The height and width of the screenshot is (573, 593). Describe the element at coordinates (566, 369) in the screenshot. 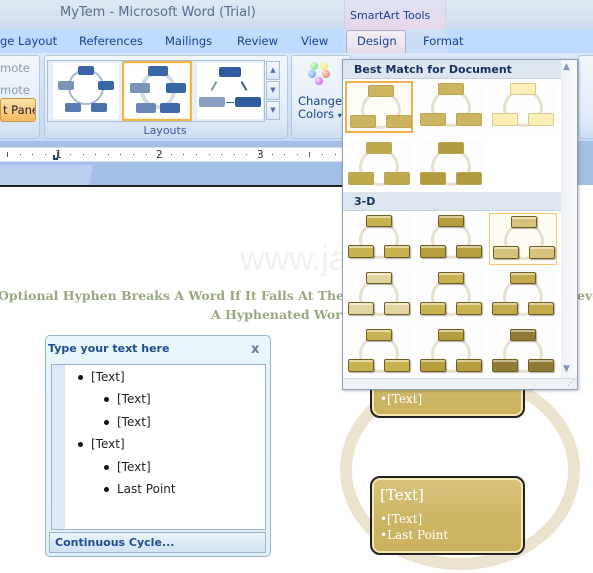

I see `scroll-down-icon: ▼` at that location.